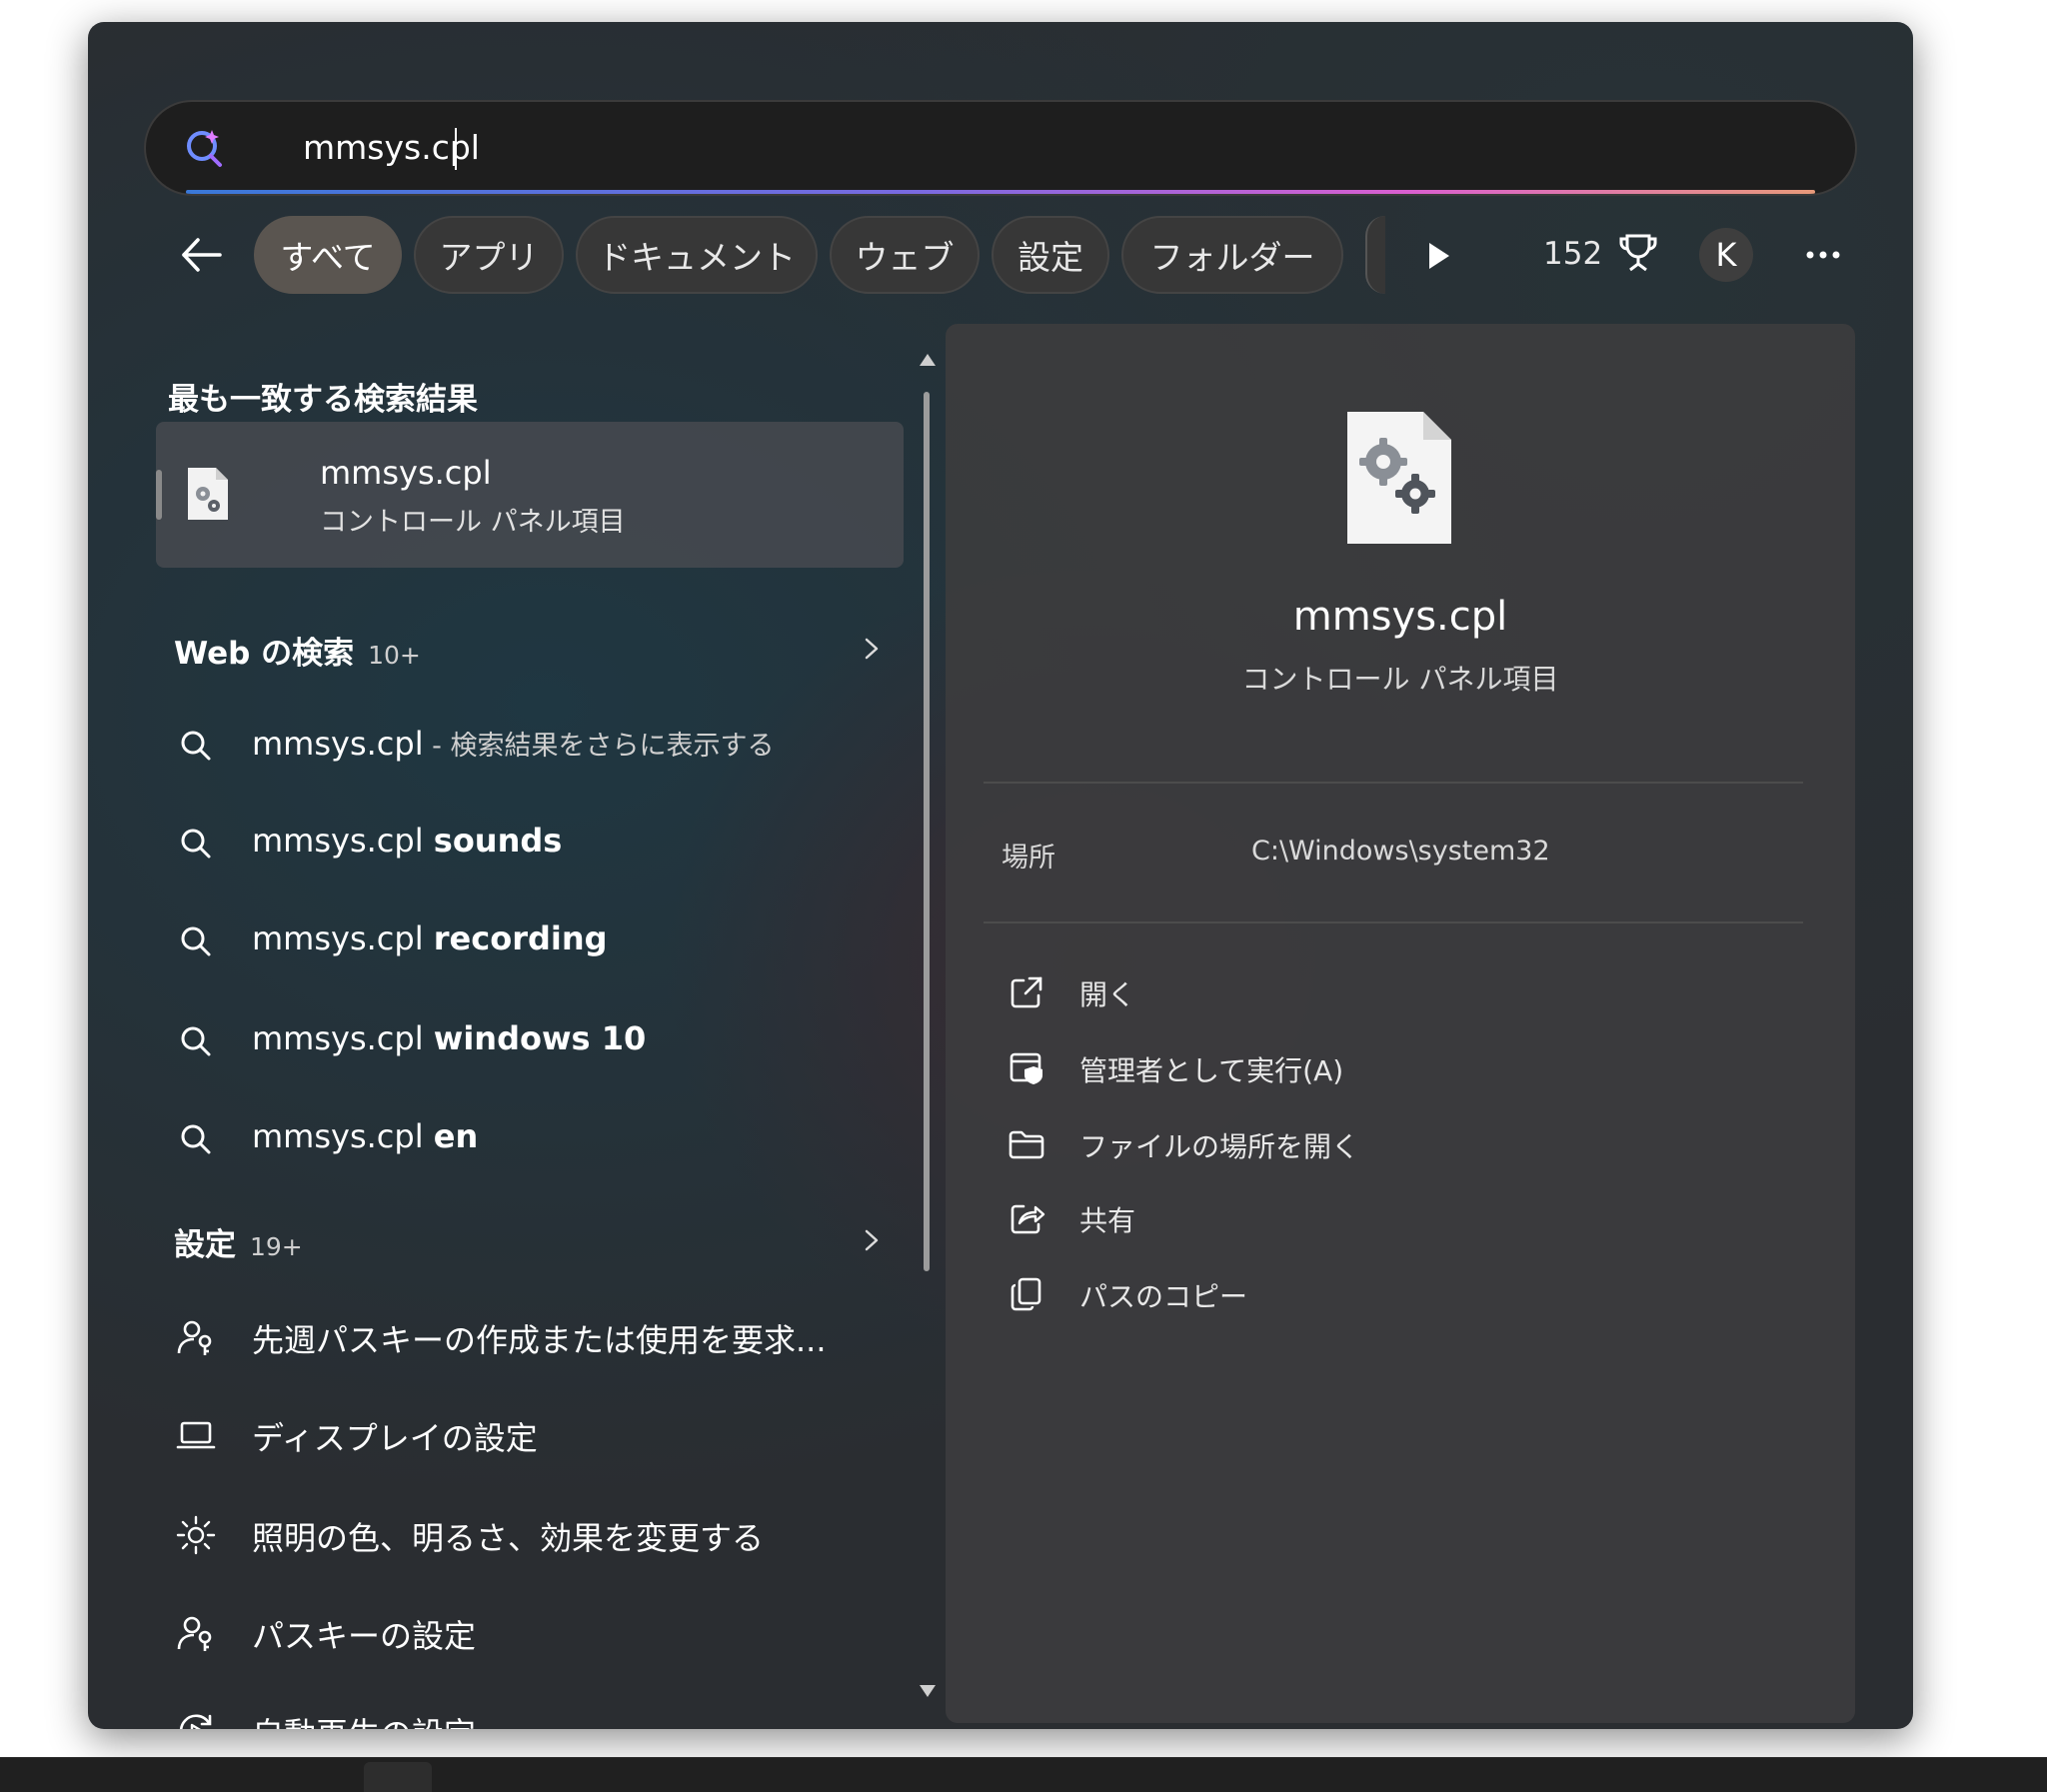 Image resolution: width=2047 pixels, height=1792 pixels. Describe the element at coordinates (1026, 1294) in the screenshot. I see `copy-icon` at that location.